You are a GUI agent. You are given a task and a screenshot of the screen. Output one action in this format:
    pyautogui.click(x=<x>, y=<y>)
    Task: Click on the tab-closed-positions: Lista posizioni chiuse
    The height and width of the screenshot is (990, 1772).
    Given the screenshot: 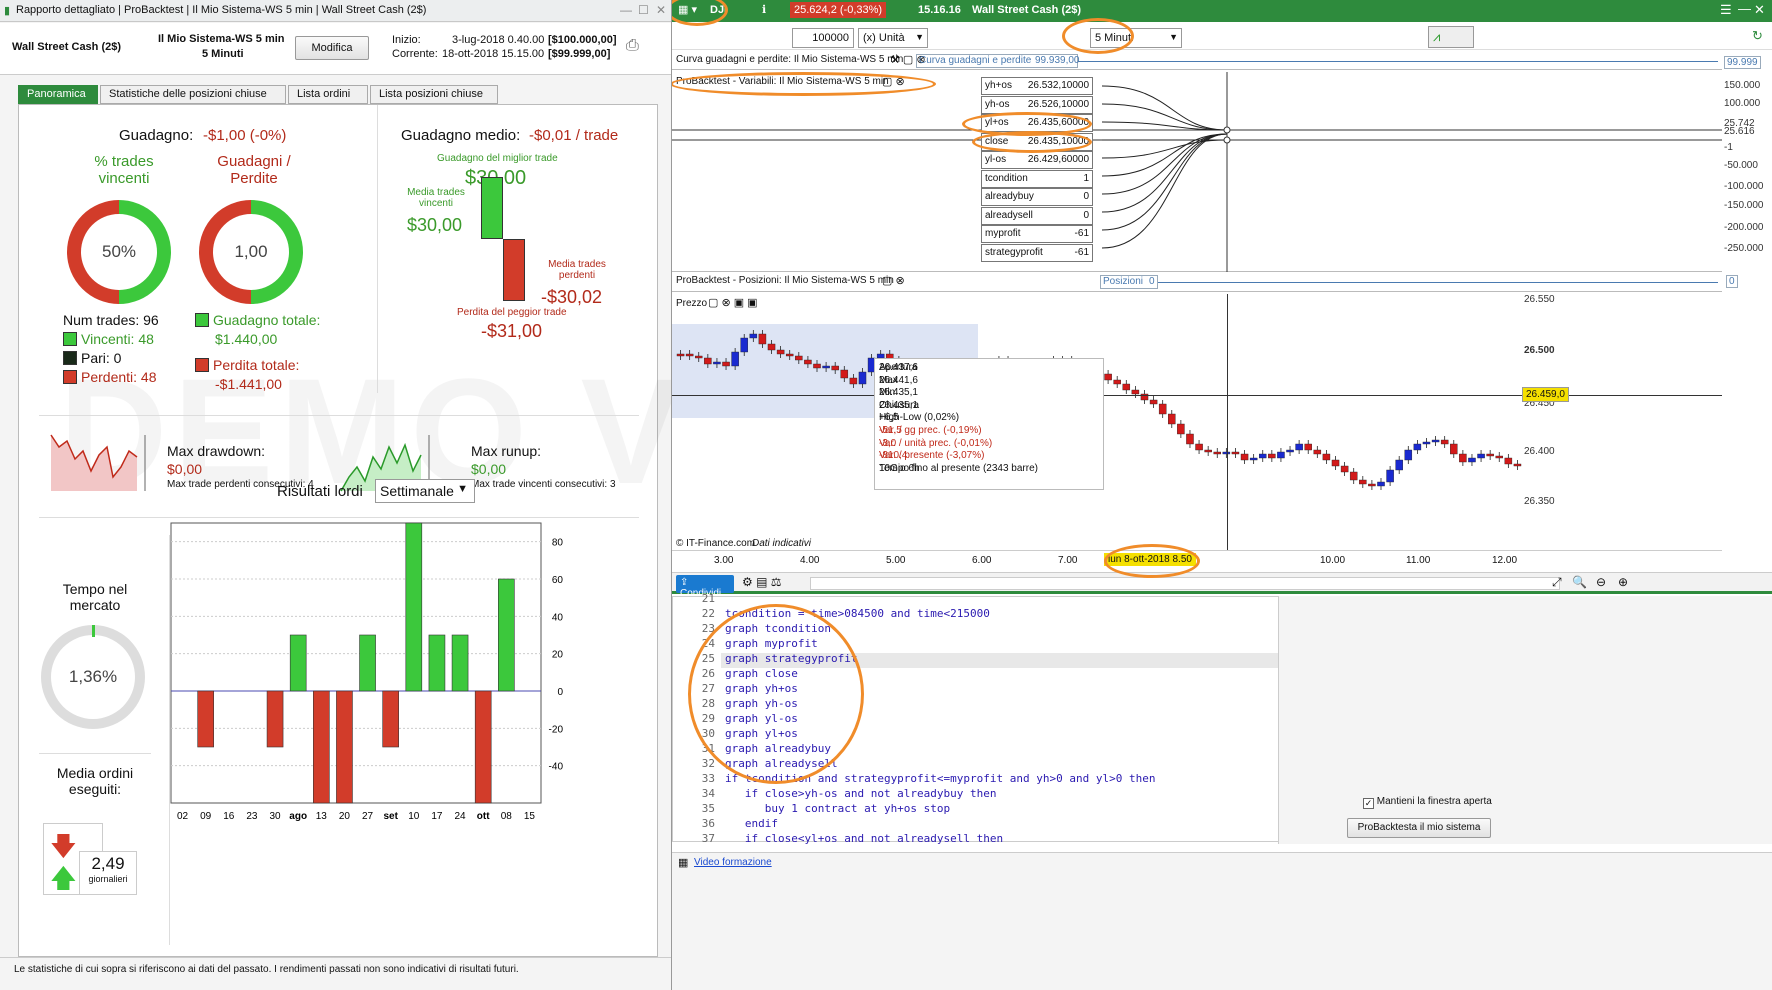 What is the action you would take?
    pyautogui.click(x=434, y=94)
    